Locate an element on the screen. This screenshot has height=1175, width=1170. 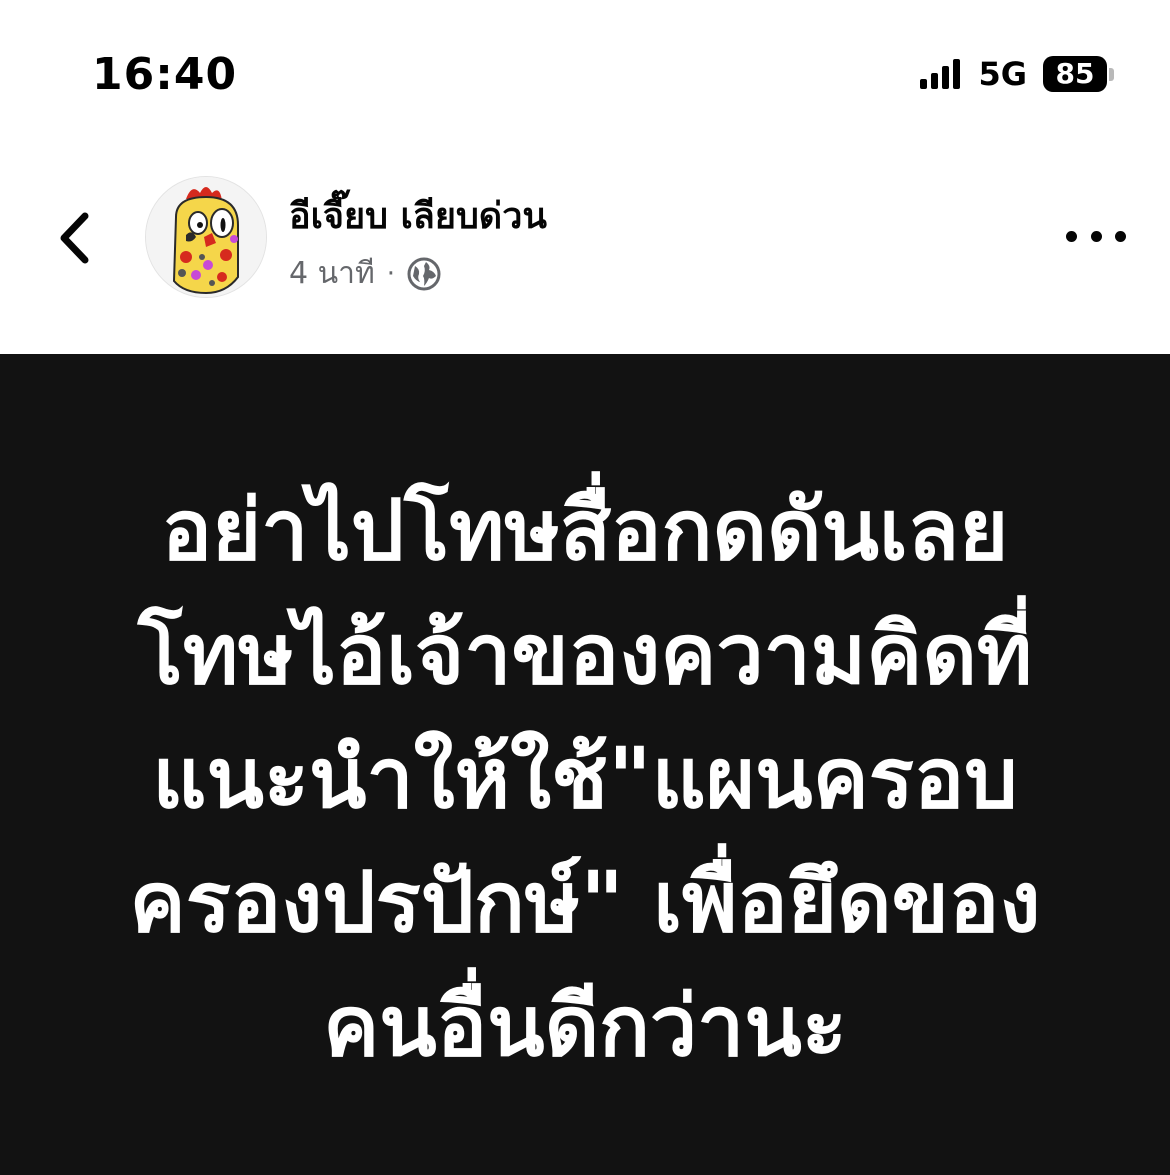
post-text-line: ครองปรปักษ์" เพื่อยึดของ is located at coordinates (585, 902).